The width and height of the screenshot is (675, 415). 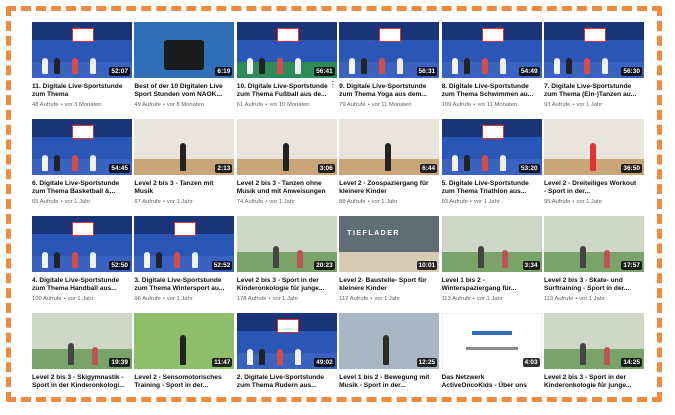 I want to click on duration-badge: 54:45, so click(x=119, y=168).